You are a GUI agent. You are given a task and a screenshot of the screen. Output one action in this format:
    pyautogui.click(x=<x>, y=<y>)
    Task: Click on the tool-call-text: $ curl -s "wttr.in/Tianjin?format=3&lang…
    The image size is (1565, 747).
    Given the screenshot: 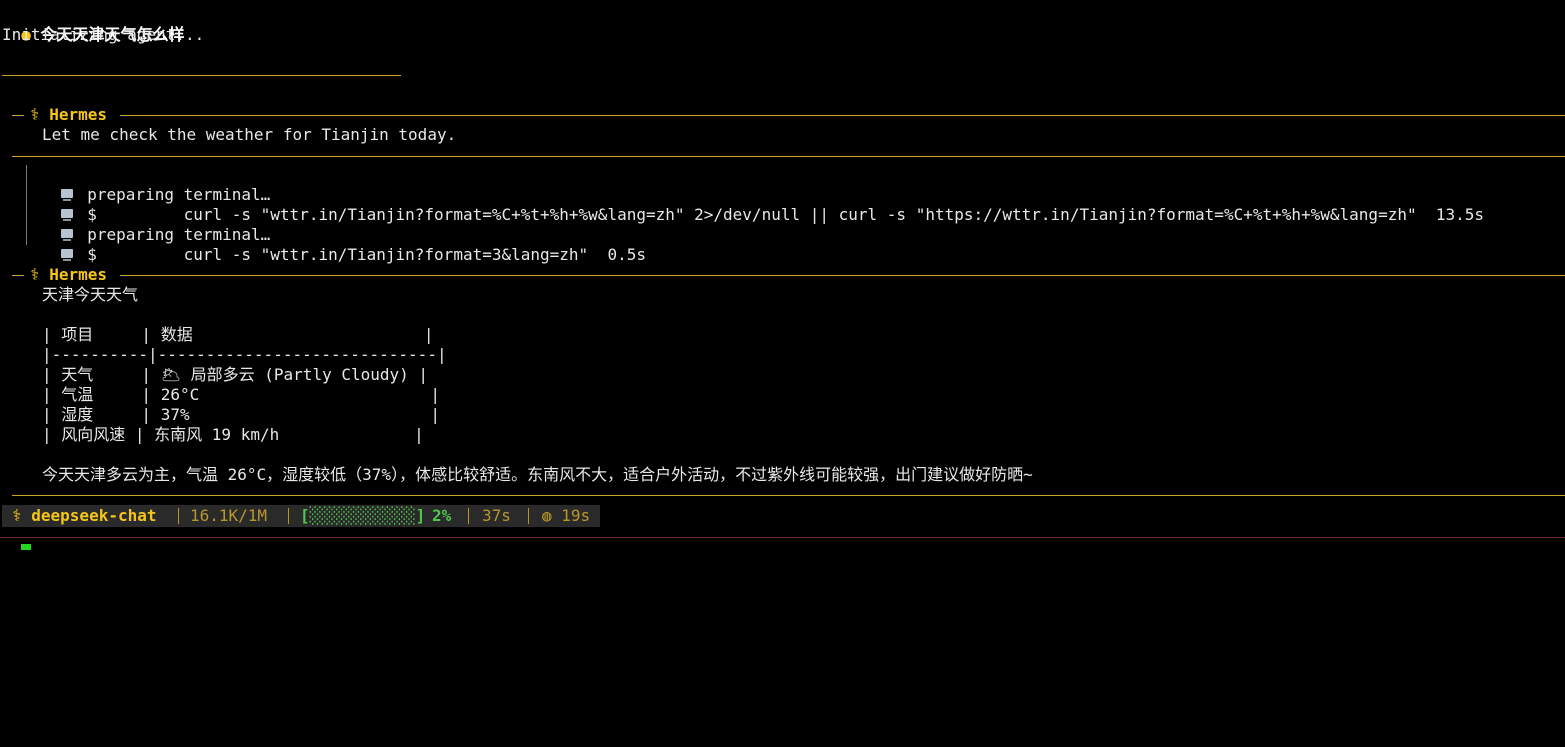 What is the action you would take?
    pyautogui.click(x=366, y=254)
    